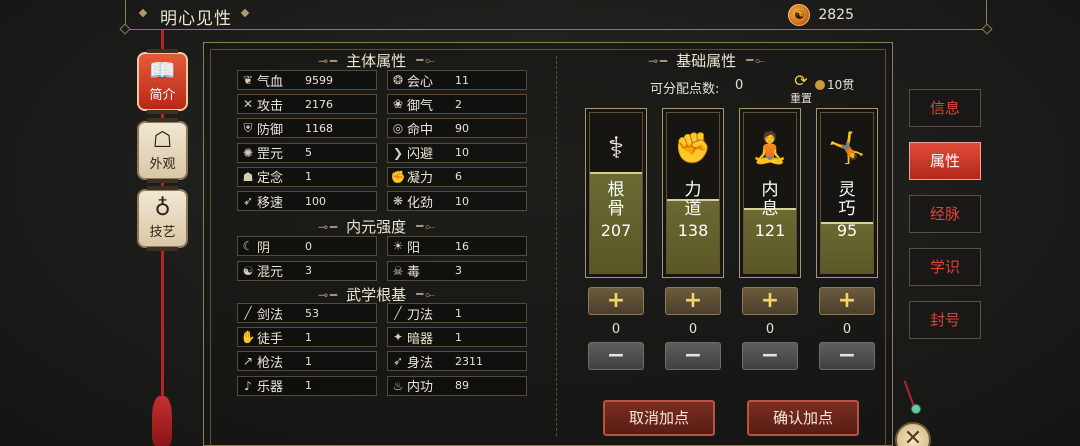 The image size is (1080, 446). I want to click on ornament-icon: ⊸ ━, so click(327, 60).